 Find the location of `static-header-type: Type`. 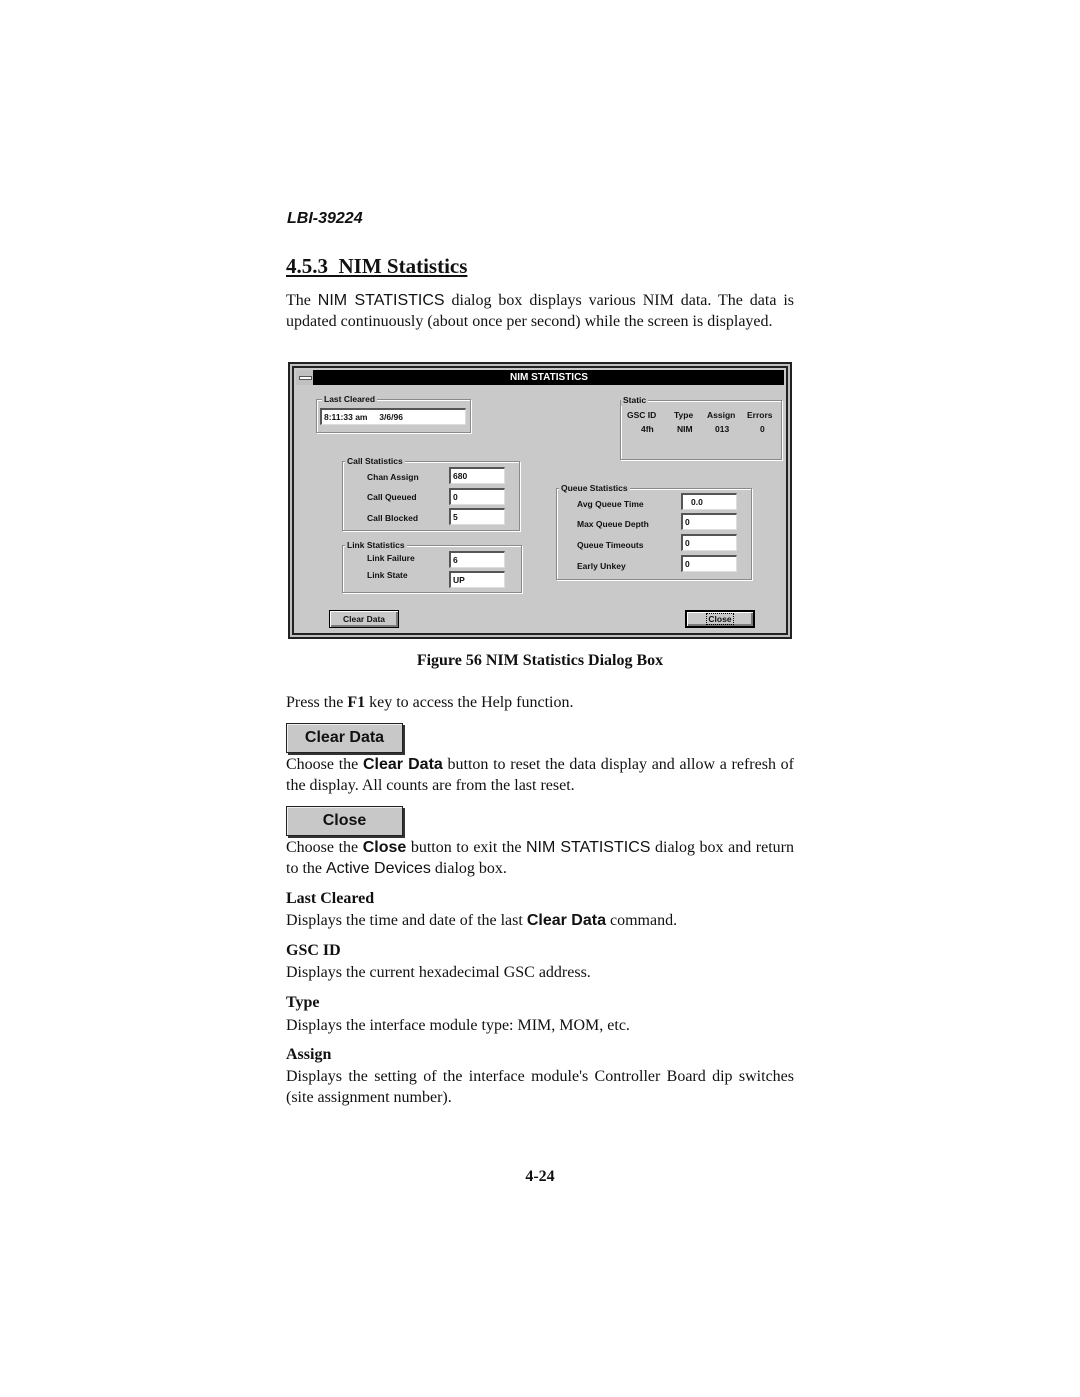

static-header-type: Type is located at coordinates (684, 415).